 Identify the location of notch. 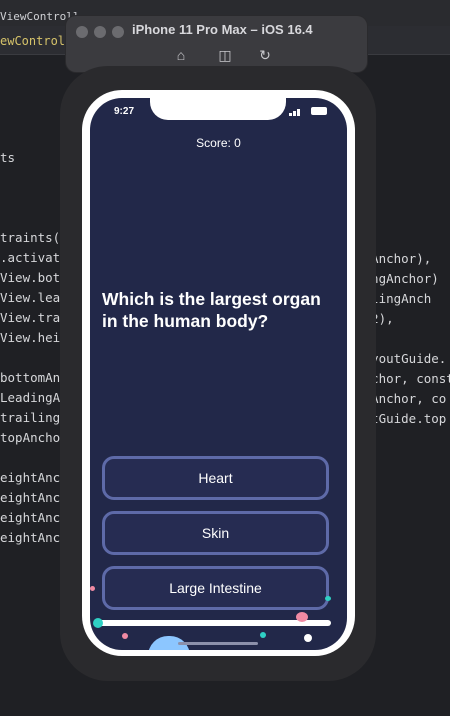
(218, 109).